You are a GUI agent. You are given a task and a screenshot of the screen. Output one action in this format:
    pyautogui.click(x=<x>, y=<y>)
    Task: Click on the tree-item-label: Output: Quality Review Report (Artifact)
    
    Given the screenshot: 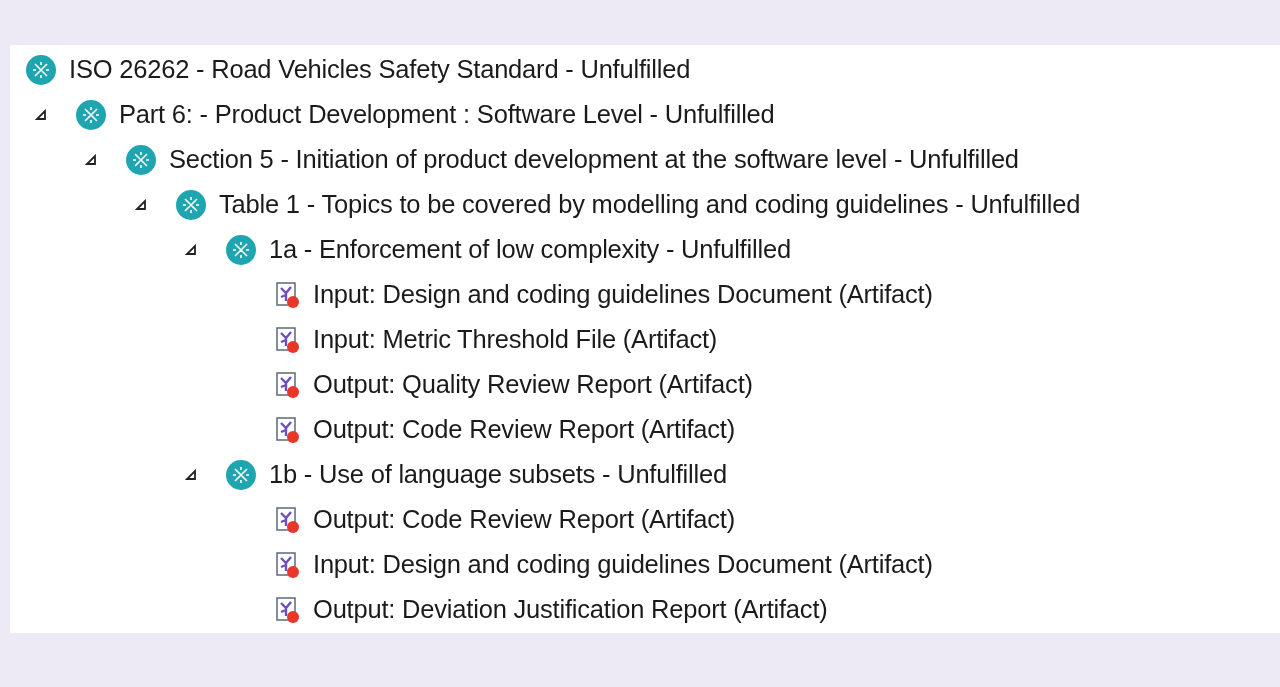 What is the action you would take?
    pyautogui.click(x=533, y=384)
    